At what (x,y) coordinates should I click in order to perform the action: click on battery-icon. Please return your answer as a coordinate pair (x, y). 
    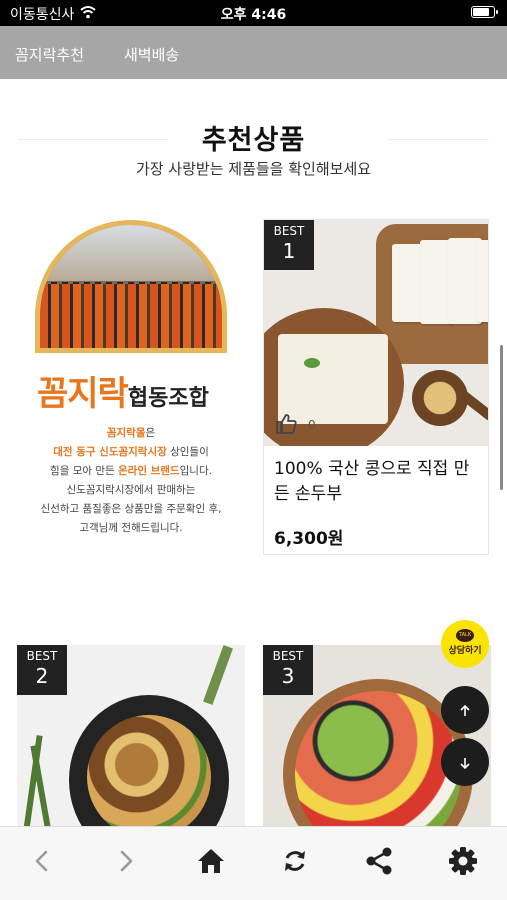
    Looking at the image, I should click on (484, 12).